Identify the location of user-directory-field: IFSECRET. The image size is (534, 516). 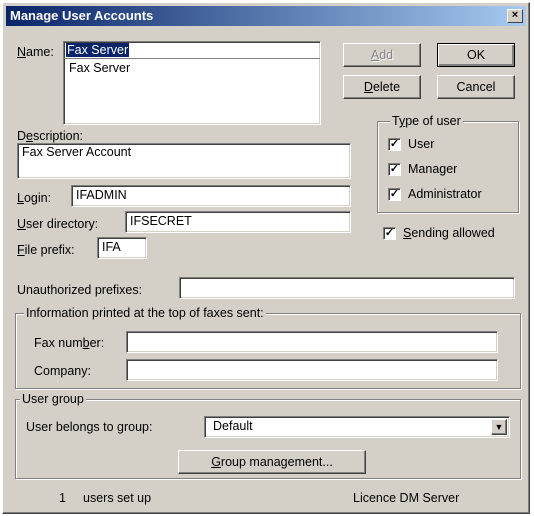
(238, 222).